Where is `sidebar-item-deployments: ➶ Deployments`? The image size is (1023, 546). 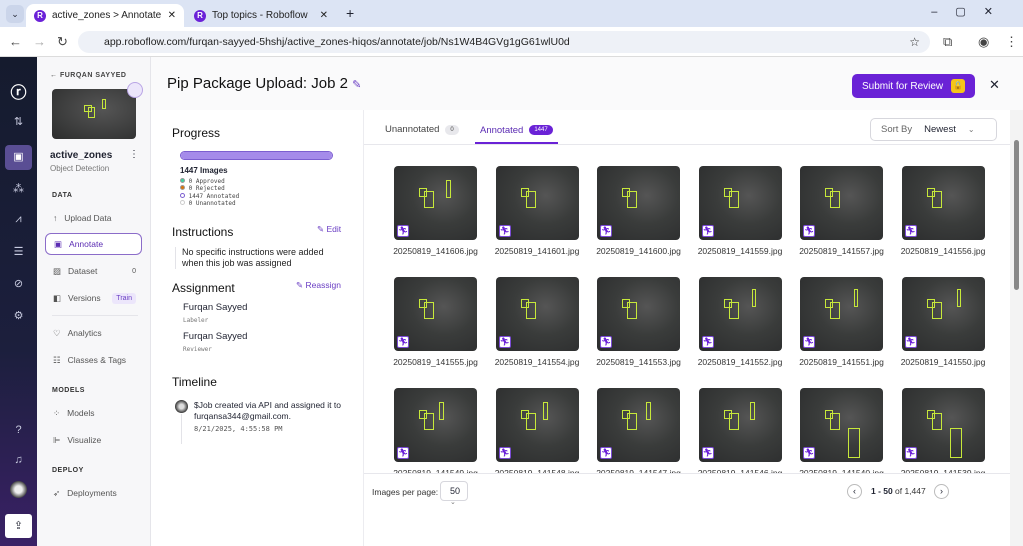 sidebar-item-deployments: ➶ Deployments is located at coordinates (93, 493).